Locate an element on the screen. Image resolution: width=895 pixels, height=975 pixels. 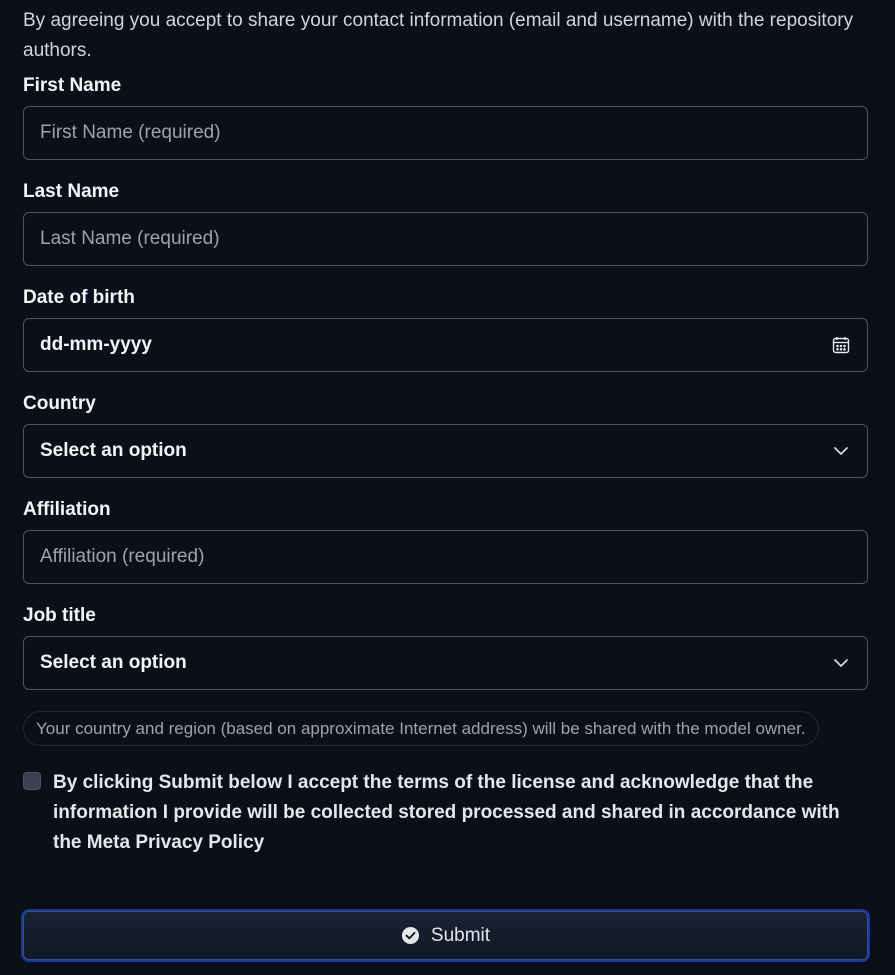
affiliation-label: Affiliation is located at coordinates (67, 509).